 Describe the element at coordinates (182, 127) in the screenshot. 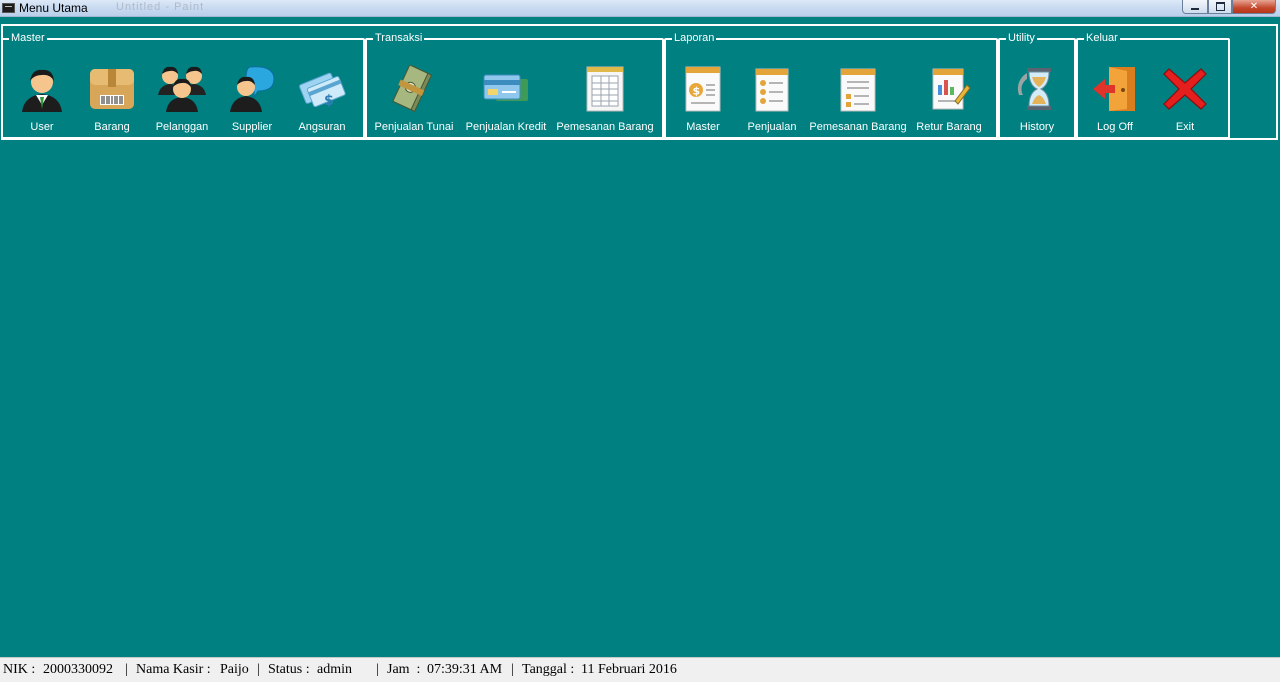

I see `menu-label-pelanggan: Pelanggan` at that location.